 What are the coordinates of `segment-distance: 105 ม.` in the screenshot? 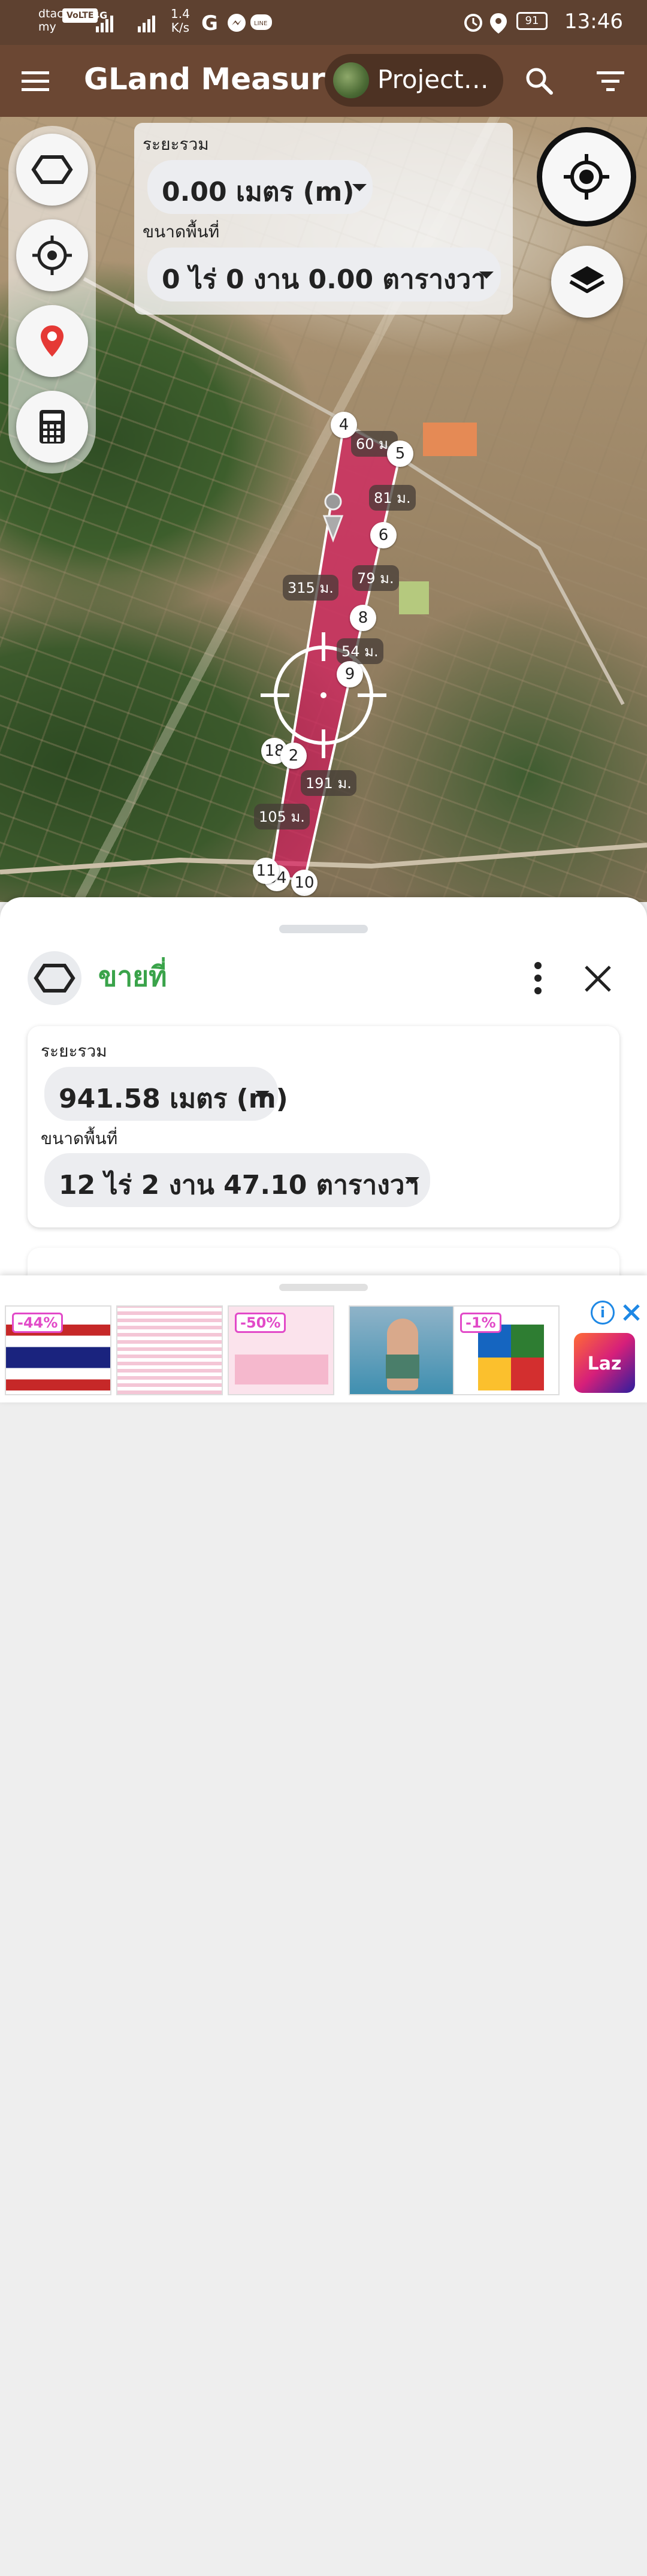 It's located at (282, 817).